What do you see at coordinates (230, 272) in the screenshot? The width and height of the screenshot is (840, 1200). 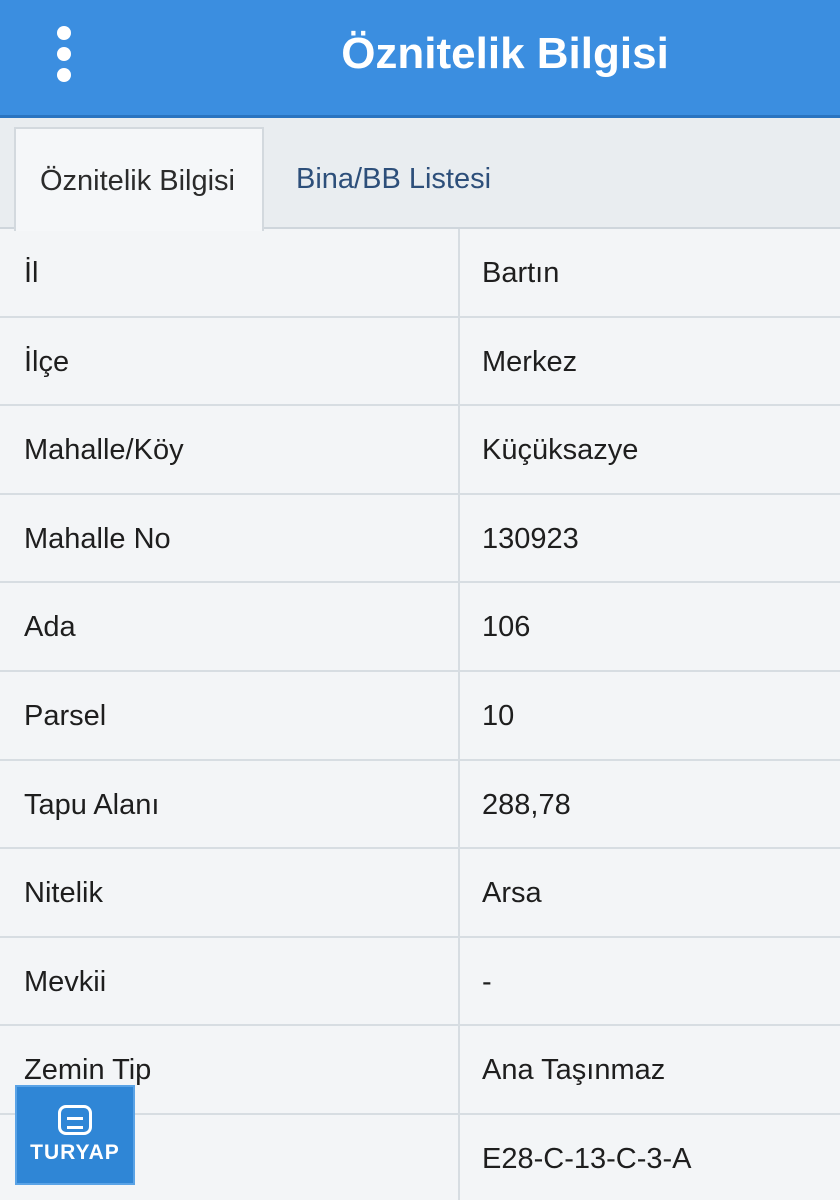 I see `row-key: İl` at bounding box center [230, 272].